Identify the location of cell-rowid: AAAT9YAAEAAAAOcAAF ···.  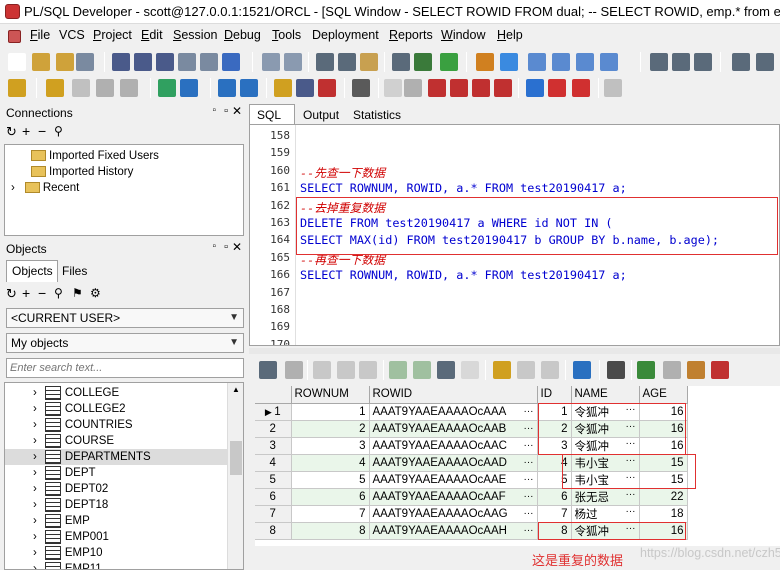
(453, 497).